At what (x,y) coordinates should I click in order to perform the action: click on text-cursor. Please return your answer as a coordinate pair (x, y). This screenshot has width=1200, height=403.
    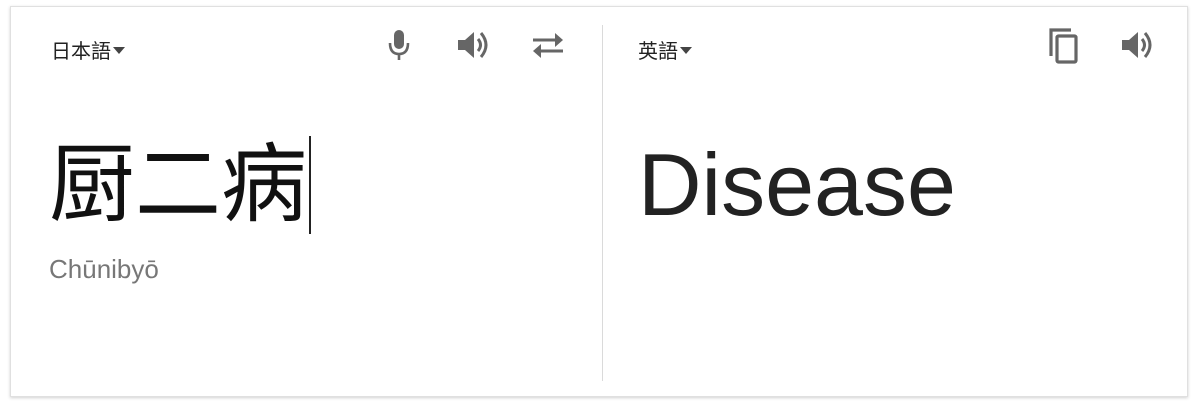
    Looking at the image, I should click on (310, 185).